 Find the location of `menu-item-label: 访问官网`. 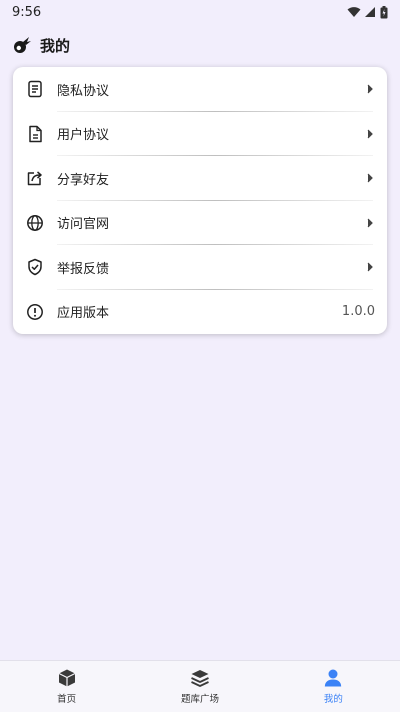

menu-item-label: 访问官网 is located at coordinates (83, 225).